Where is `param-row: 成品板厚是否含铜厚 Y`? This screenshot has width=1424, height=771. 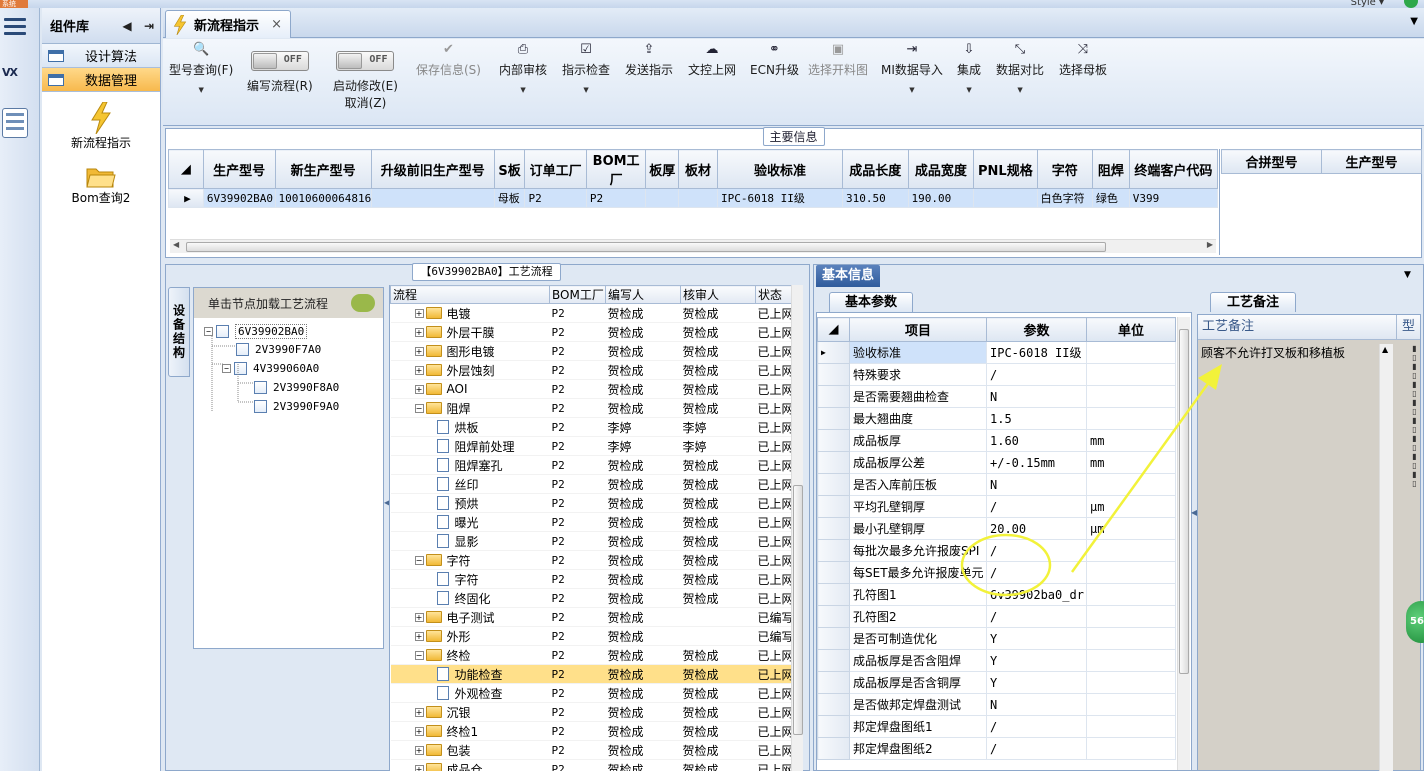 param-row: 成品板厚是否含铜厚 Y is located at coordinates (996, 682).